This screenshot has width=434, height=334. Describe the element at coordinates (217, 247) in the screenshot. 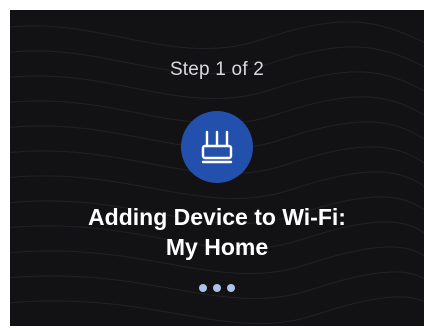

I see `connection-title-line-2: My Home` at that location.